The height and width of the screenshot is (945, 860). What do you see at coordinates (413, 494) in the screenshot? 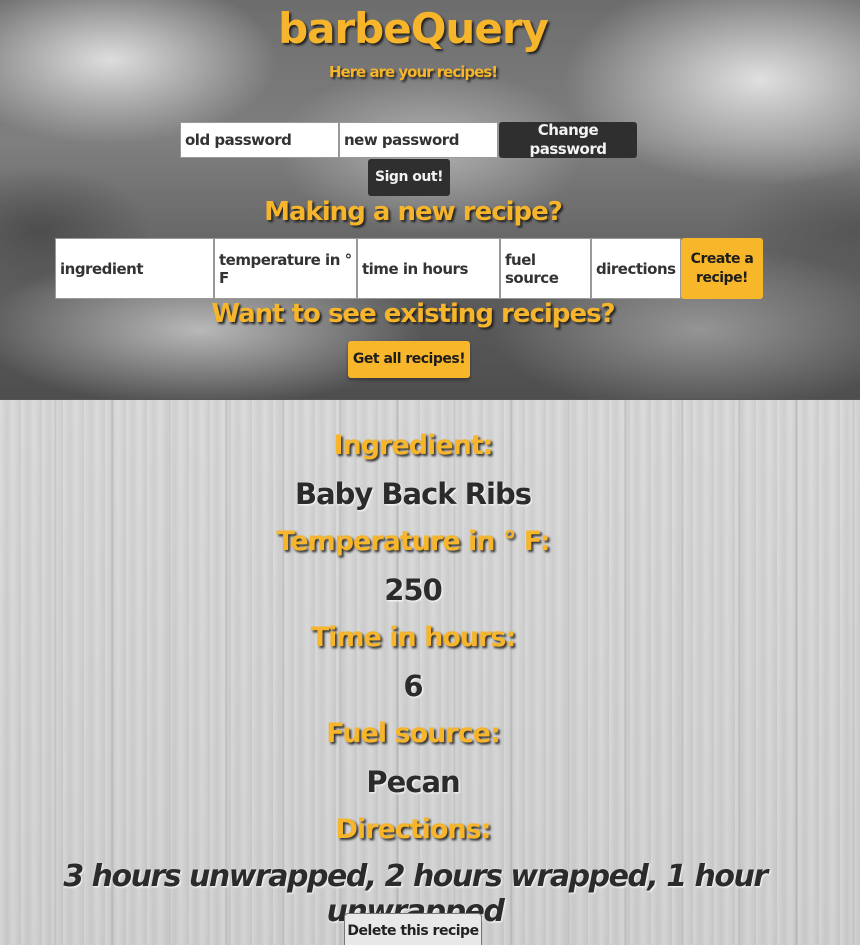
I see `ingredient-value: Baby Back Ribs` at bounding box center [413, 494].